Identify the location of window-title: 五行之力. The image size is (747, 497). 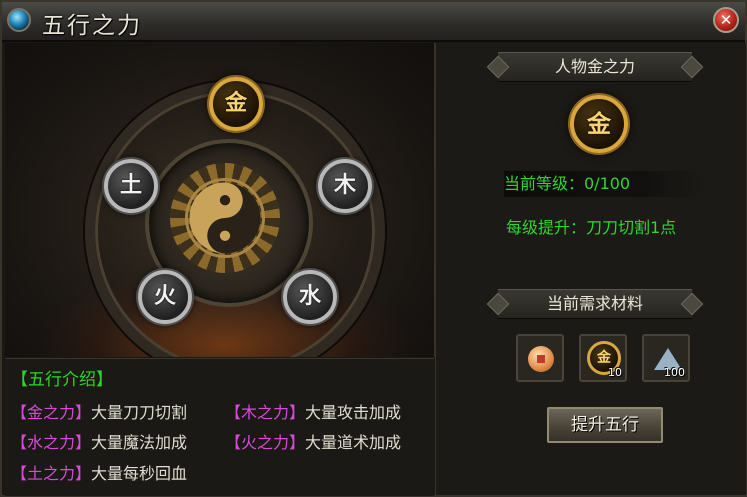
(92, 26).